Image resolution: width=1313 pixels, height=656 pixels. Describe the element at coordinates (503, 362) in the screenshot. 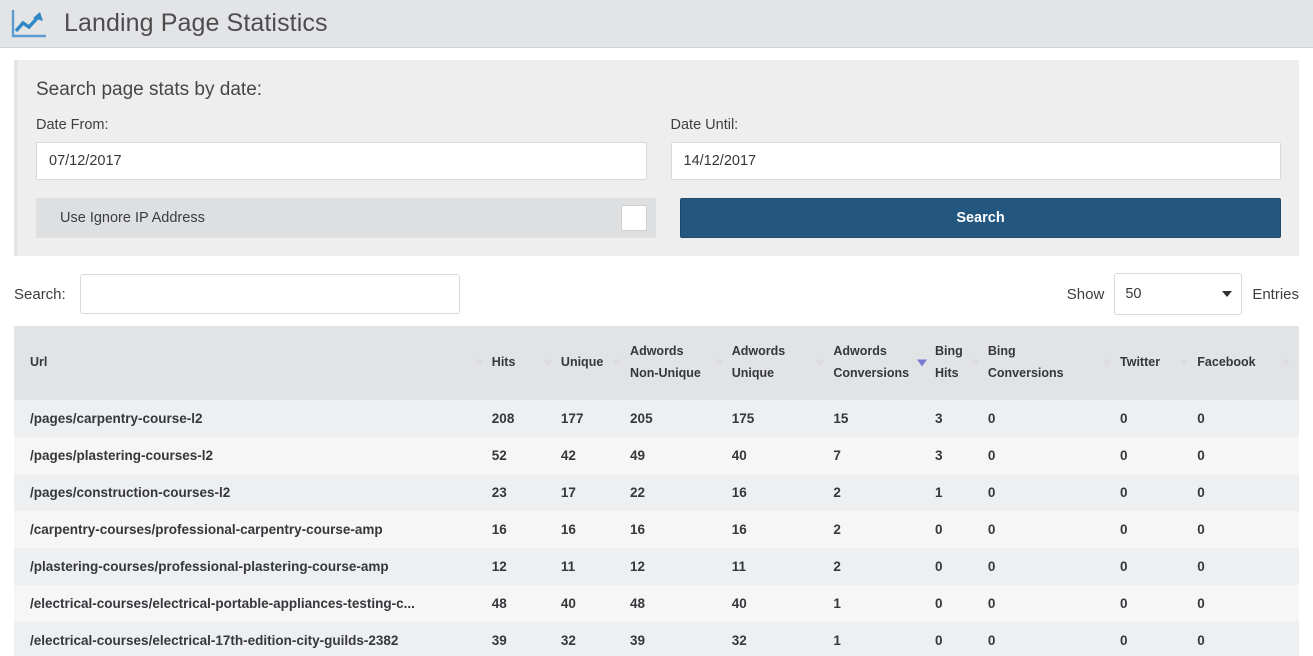

I see `column-header-label: Hits` at that location.